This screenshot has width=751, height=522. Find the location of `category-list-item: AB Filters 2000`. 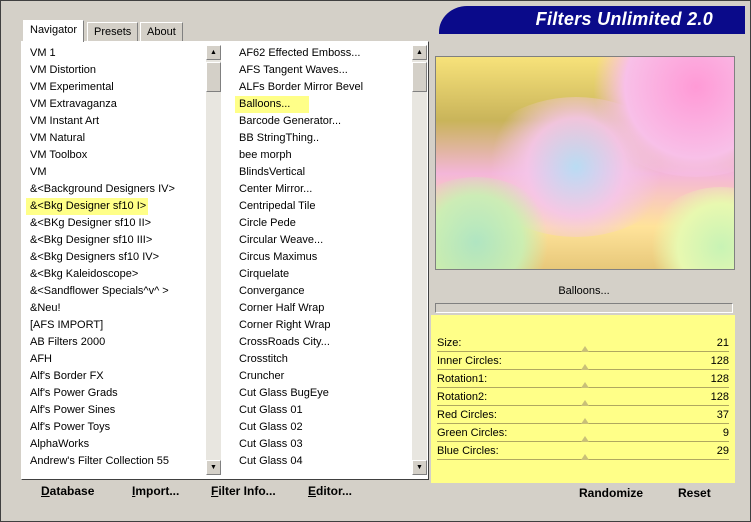

category-list-item: AB Filters 2000 is located at coordinates (65, 342).